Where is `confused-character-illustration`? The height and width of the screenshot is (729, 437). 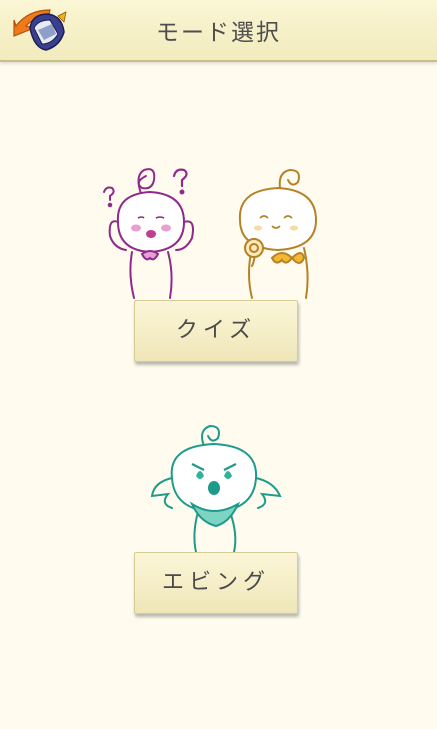 confused-character-illustration is located at coordinates (148, 233).